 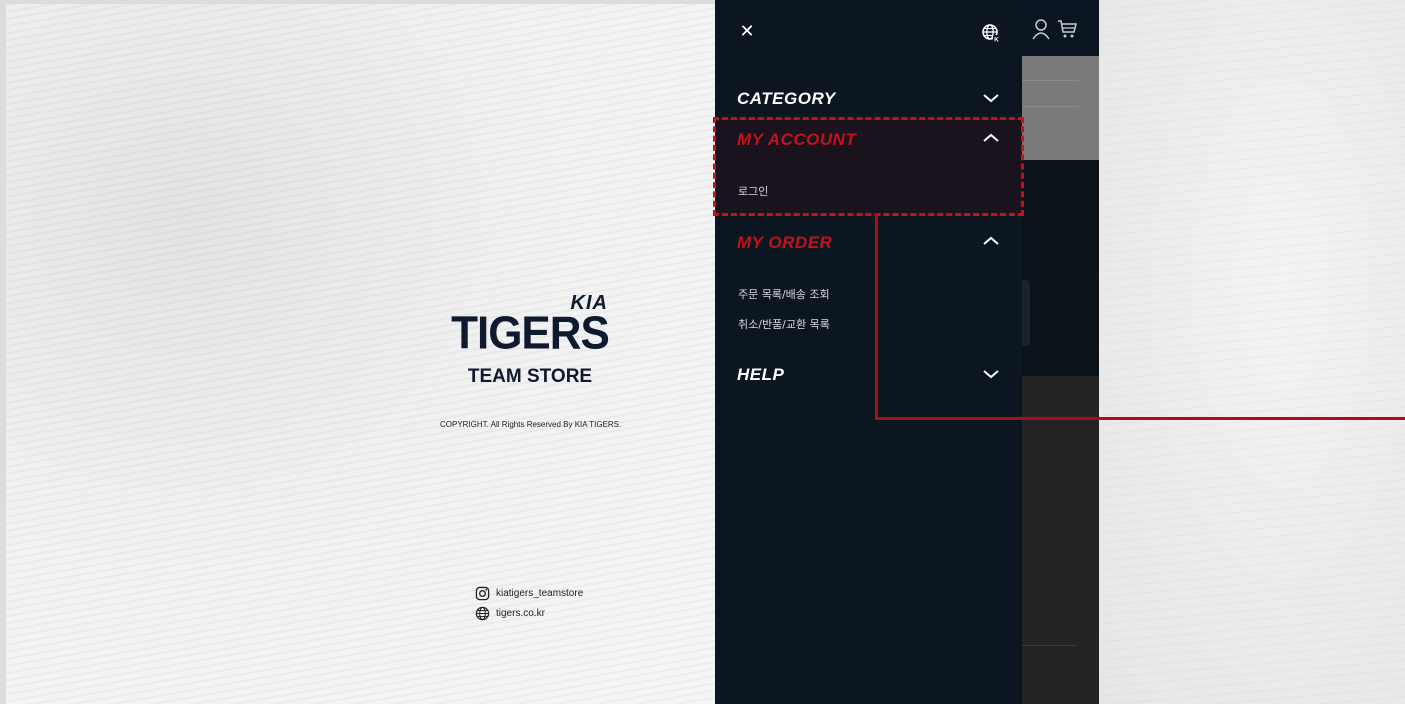 What do you see at coordinates (796, 140) in the screenshot?
I see `menu-section-my-account: MY ACCOUNT` at bounding box center [796, 140].